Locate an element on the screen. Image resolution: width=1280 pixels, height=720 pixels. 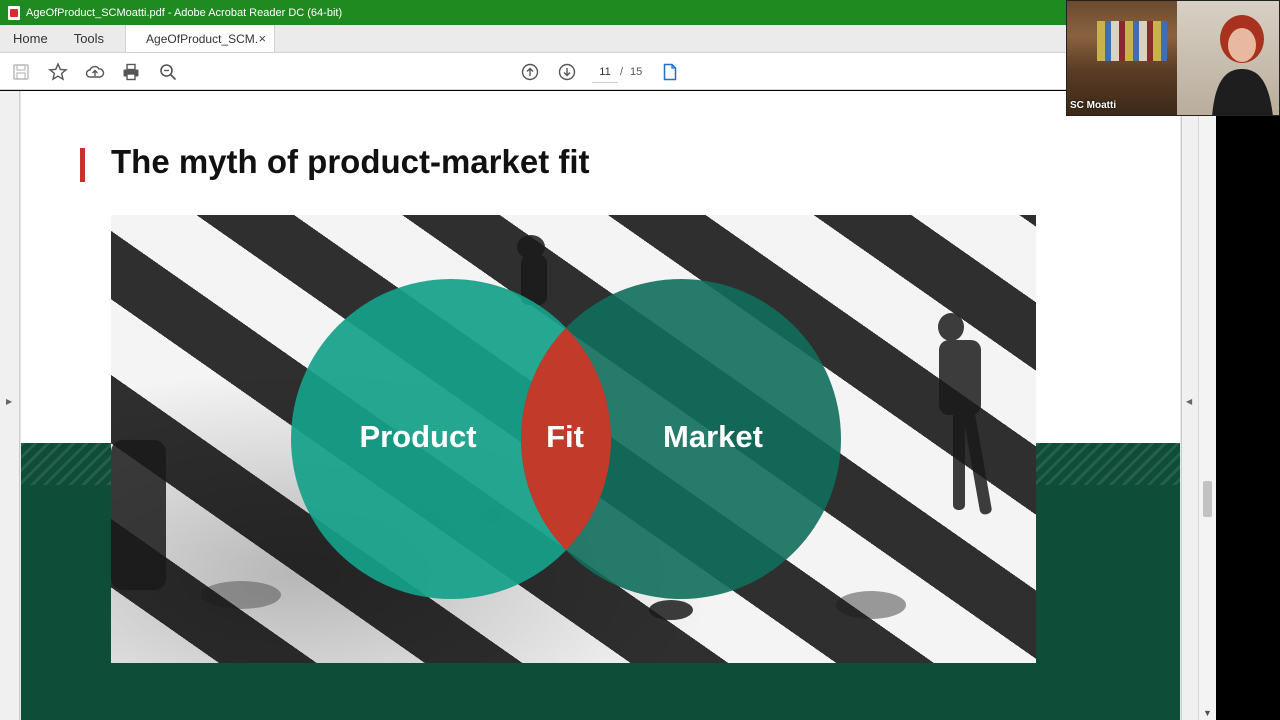
band-hatch-right is located at coordinates (1108, 464).